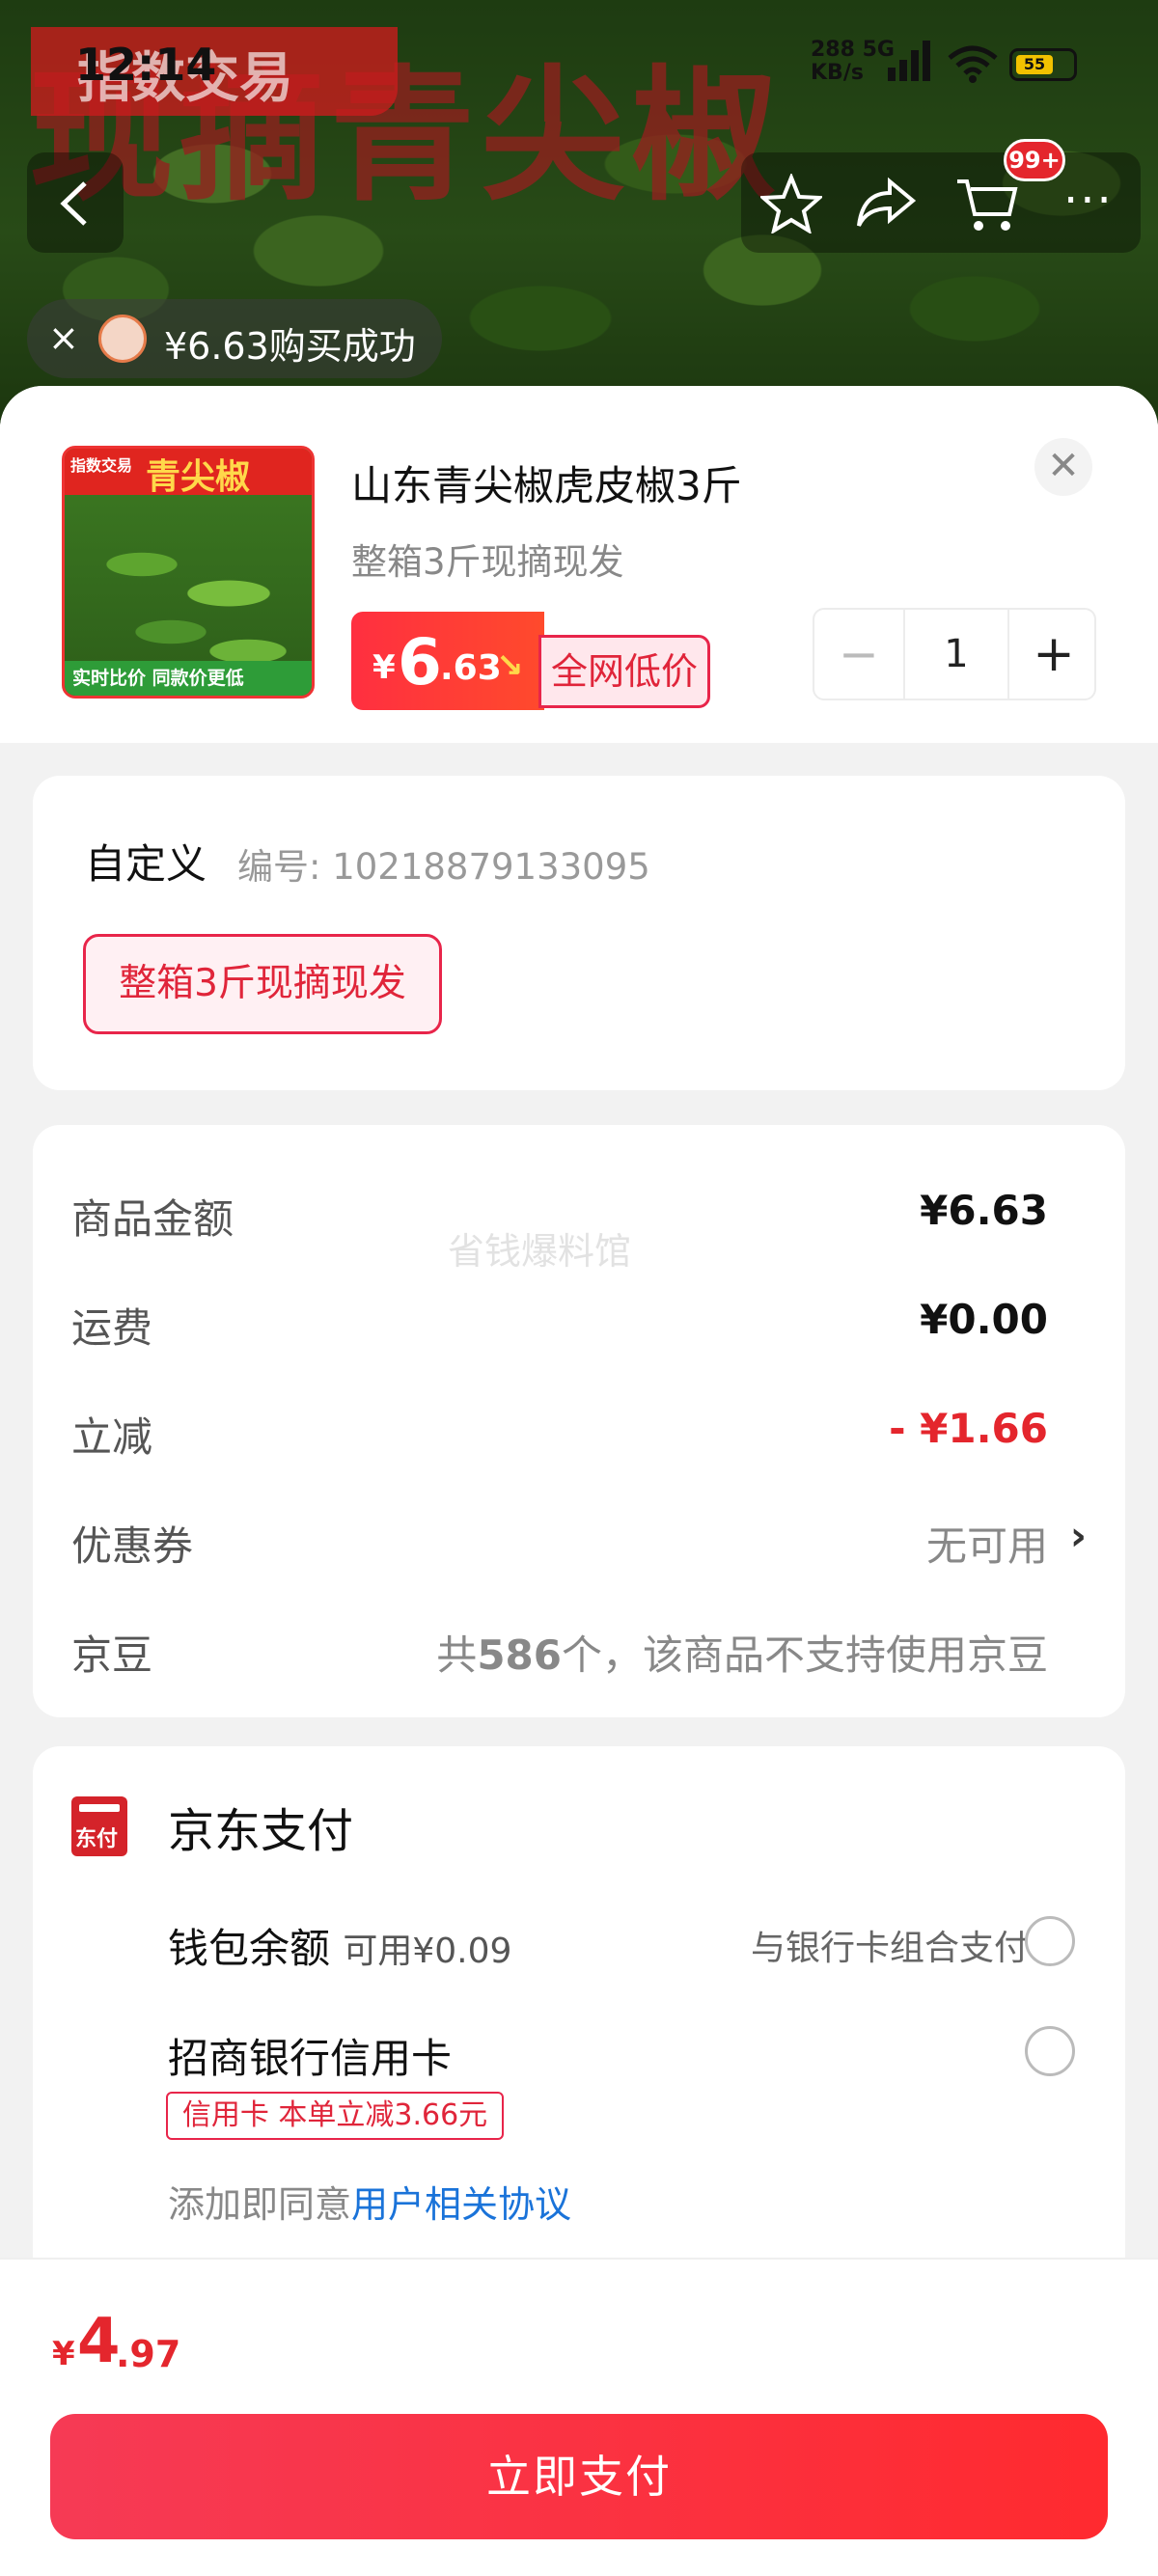  Describe the element at coordinates (132, 1546) in the screenshot. I see `fee-label: 优惠券` at that location.